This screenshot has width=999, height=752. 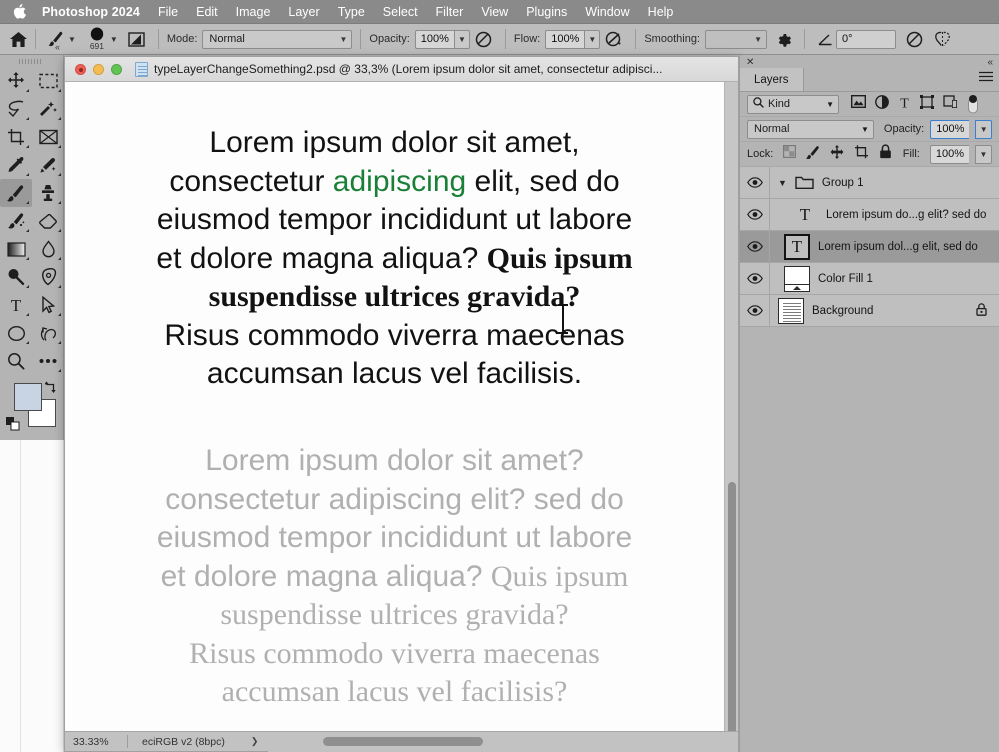 What do you see at coordinates (461, 39) in the screenshot?
I see `opacity-stepper-chevron-down-icon: ▼` at bounding box center [461, 39].